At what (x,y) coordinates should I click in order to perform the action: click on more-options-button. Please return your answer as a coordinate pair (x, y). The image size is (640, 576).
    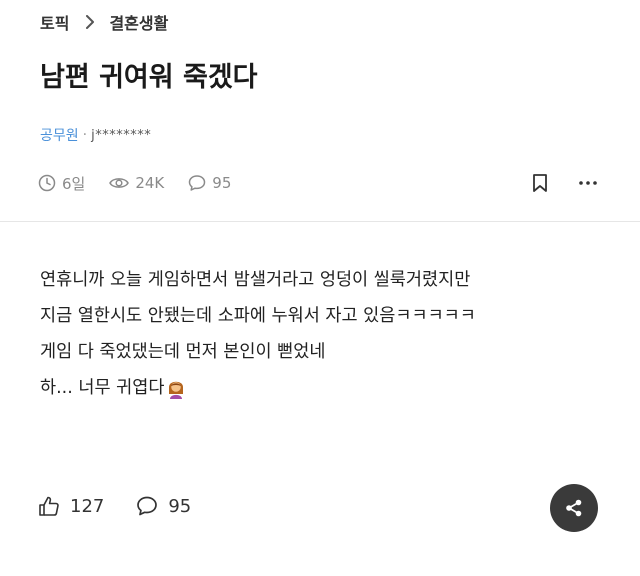
    Looking at the image, I should click on (588, 183).